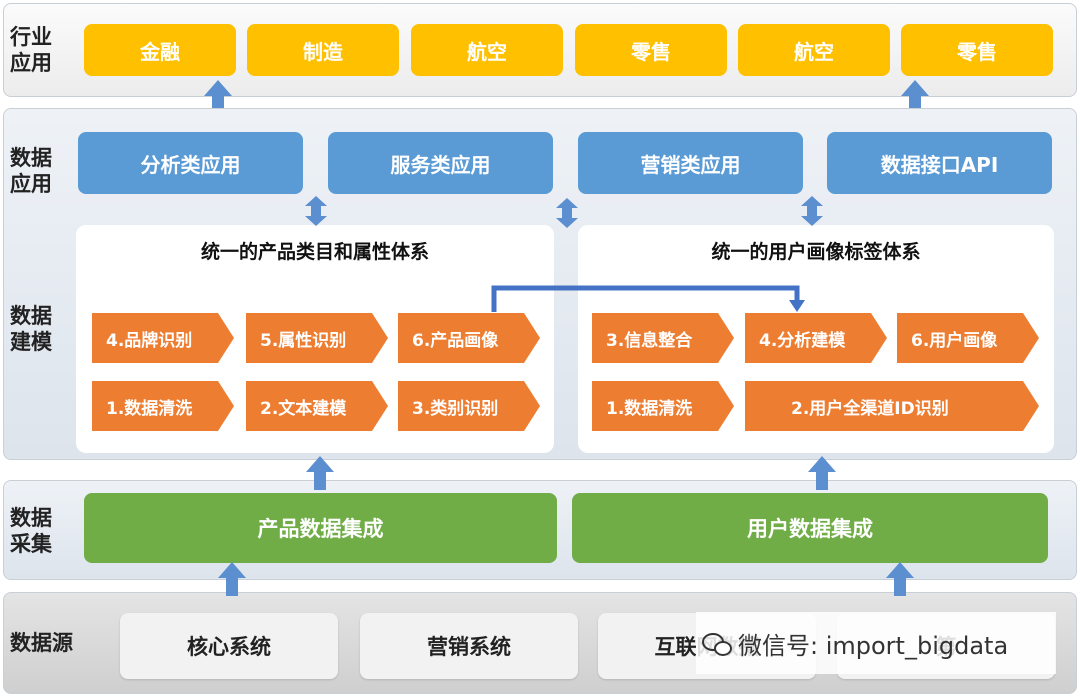 The height and width of the screenshot is (696, 1080). I want to click on step-brand-recognition: 4.品牌识别, so click(163, 338).